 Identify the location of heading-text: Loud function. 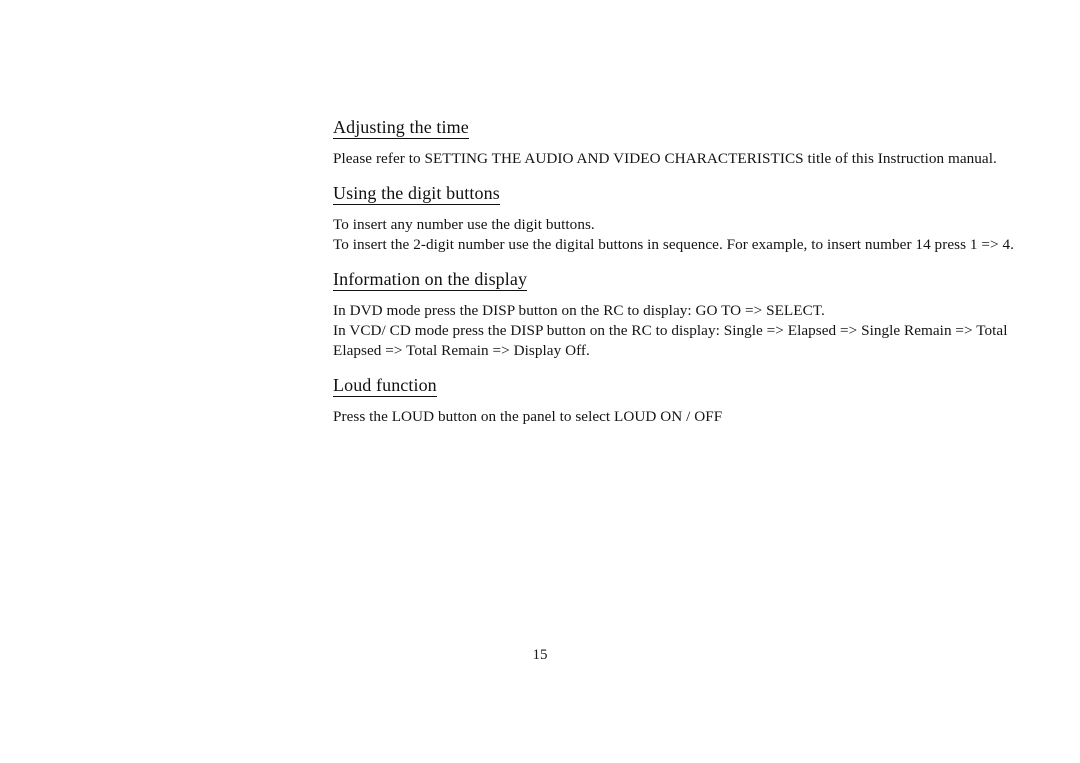
(385, 386).